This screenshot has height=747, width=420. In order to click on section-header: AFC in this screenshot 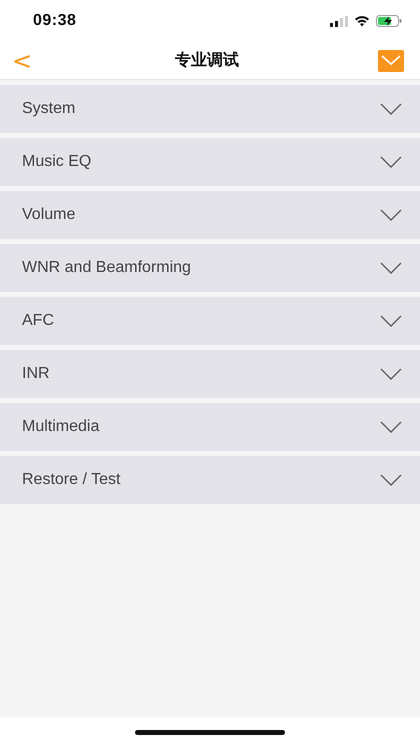, I will do `click(210, 321)`.